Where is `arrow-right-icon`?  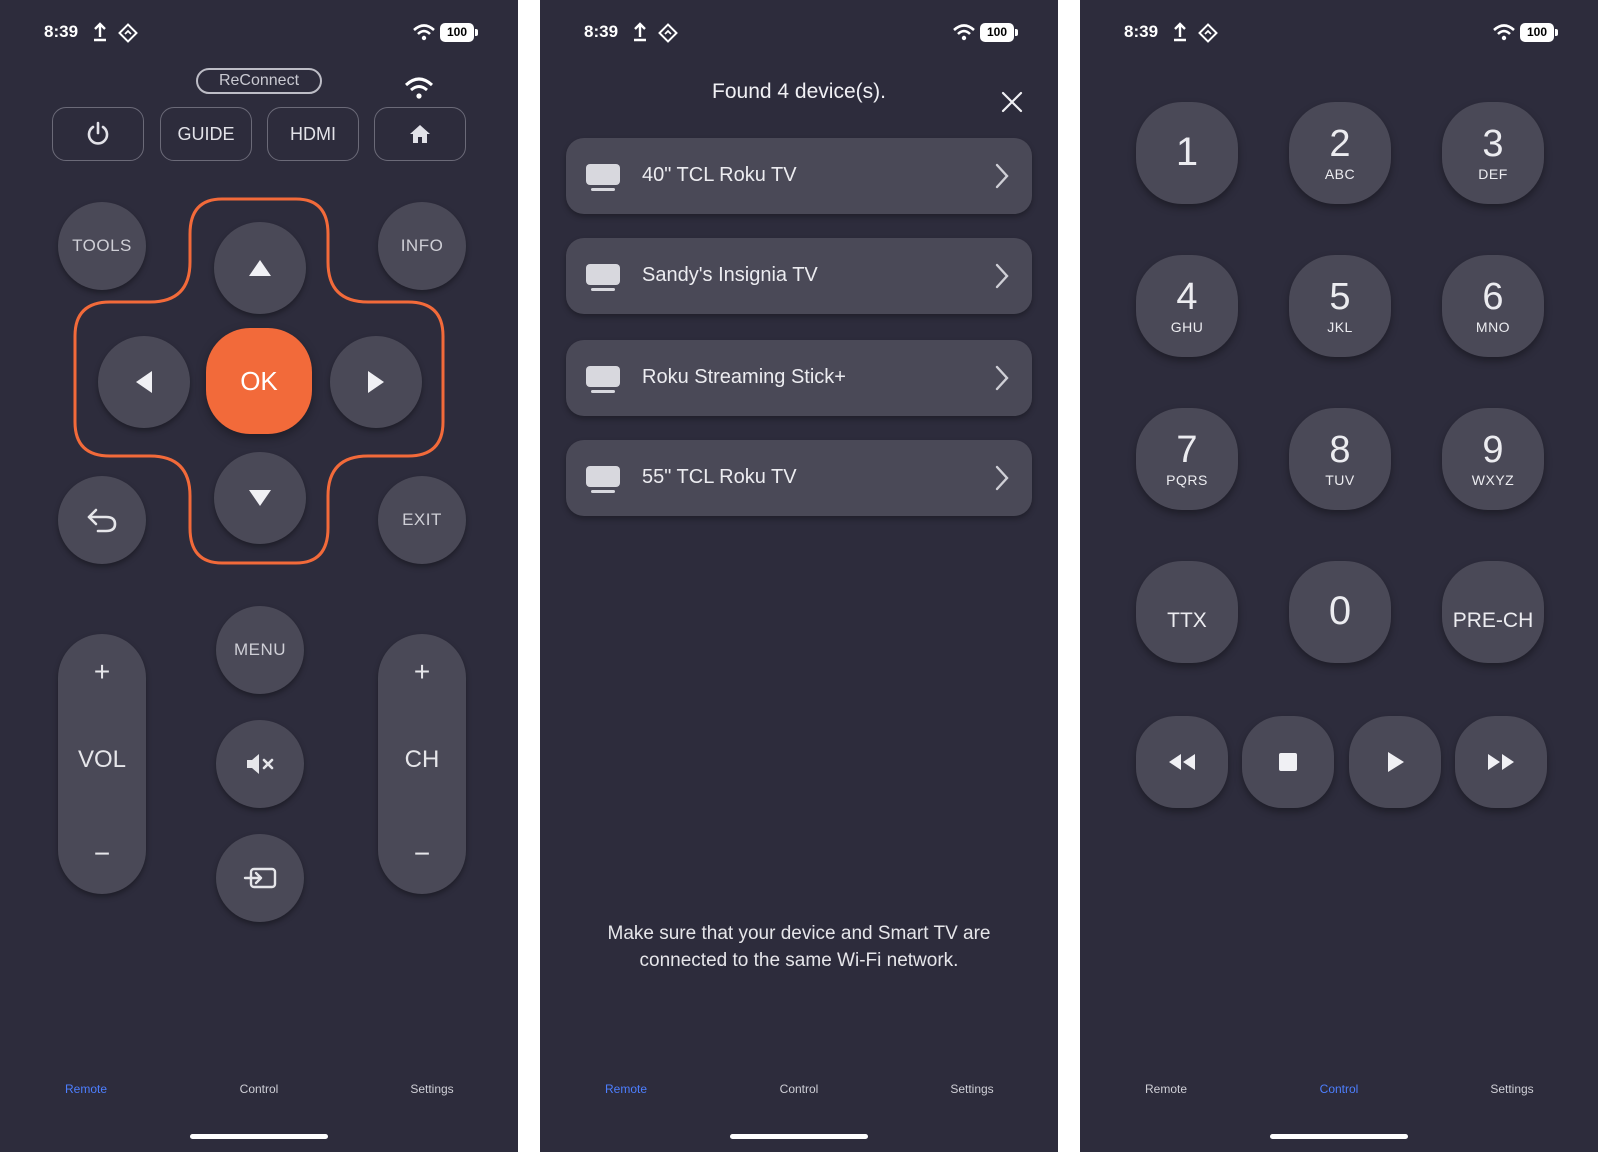 arrow-right-icon is located at coordinates (376, 382).